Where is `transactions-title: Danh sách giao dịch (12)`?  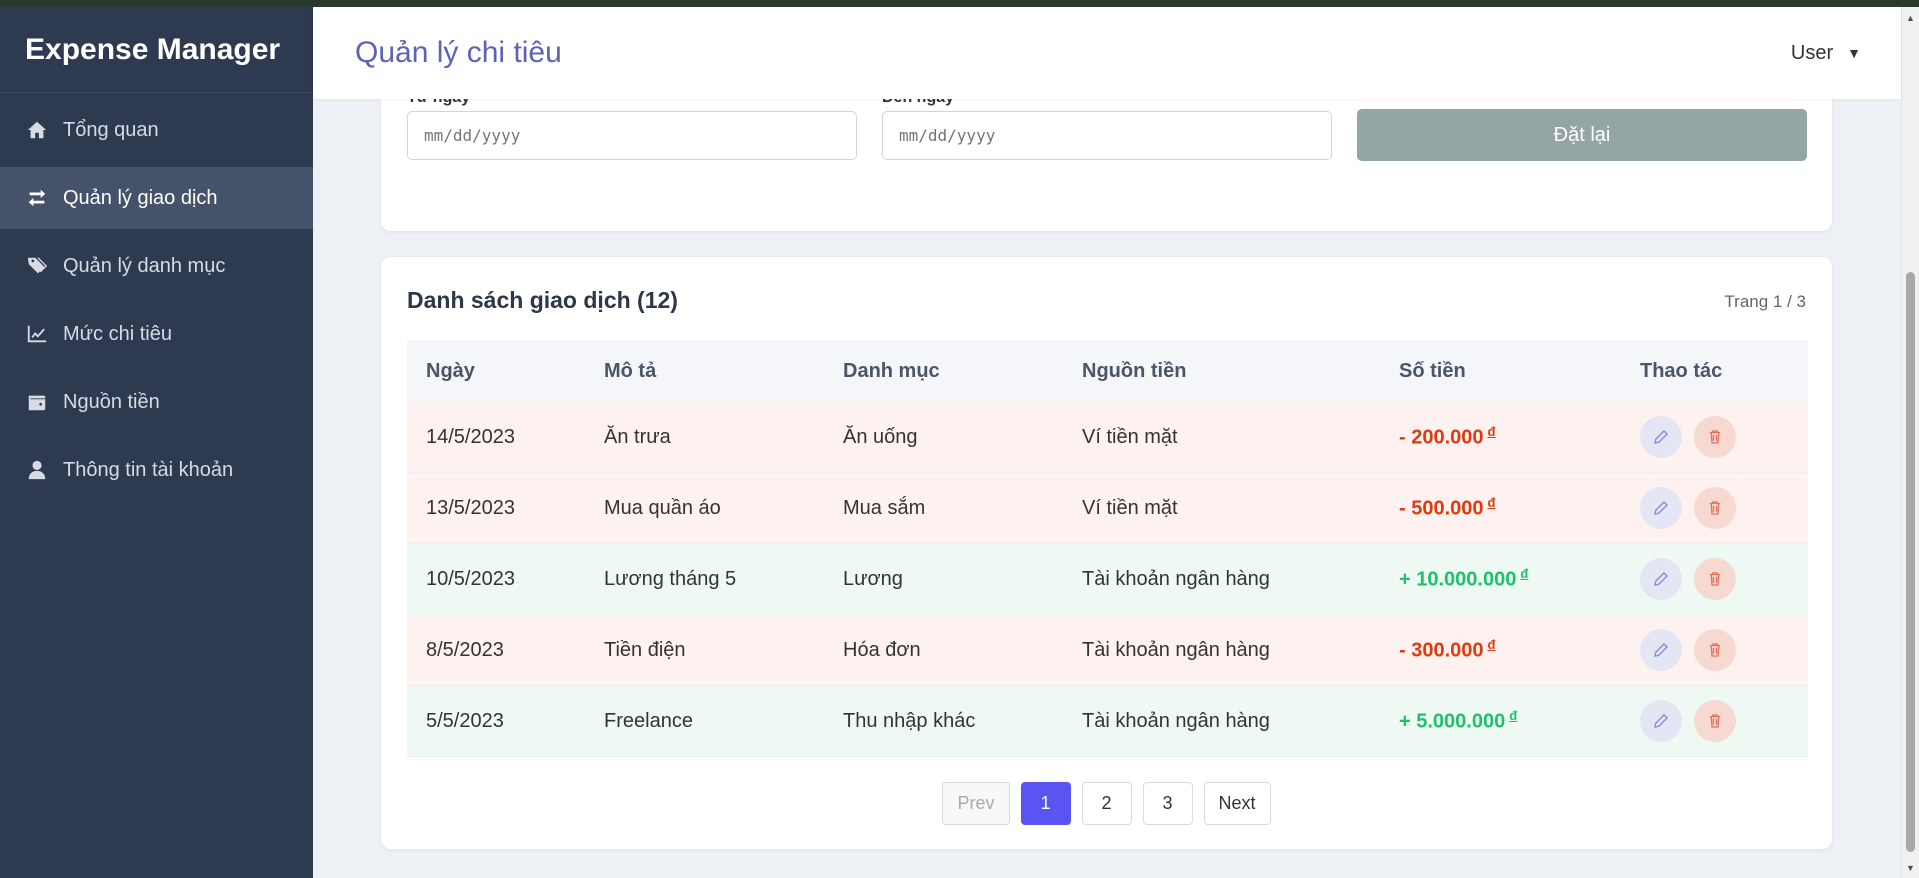
transactions-title: Danh sách giao dịch (12) is located at coordinates (542, 300).